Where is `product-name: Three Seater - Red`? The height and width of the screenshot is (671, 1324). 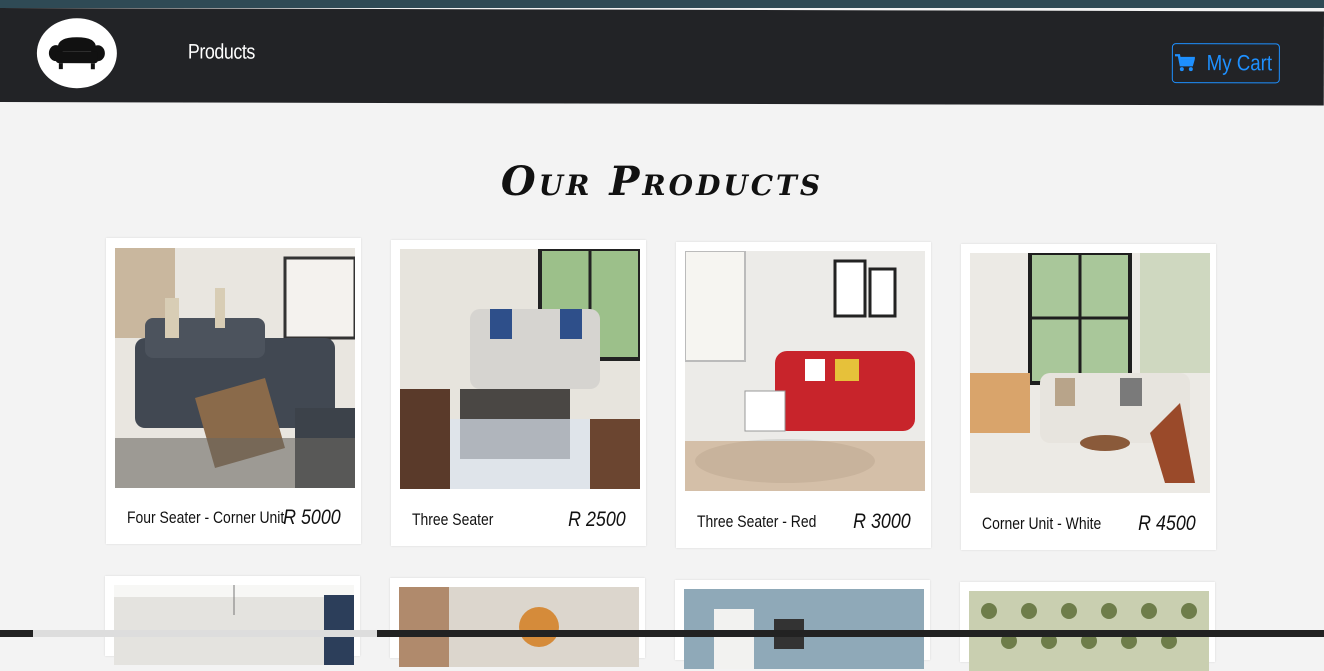 product-name: Three Seater - Red is located at coordinates (757, 521).